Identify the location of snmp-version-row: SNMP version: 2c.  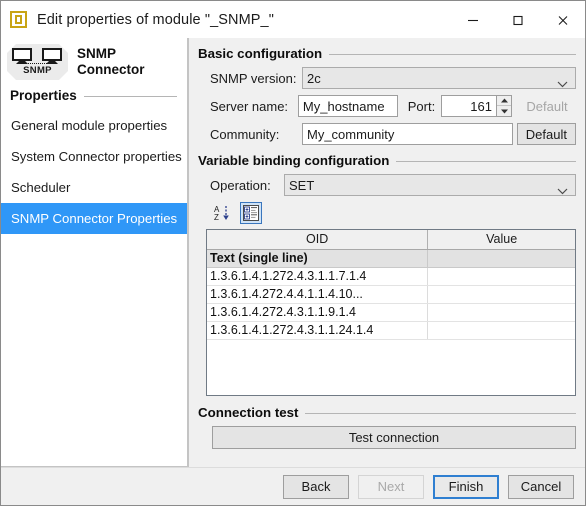
(387, 78).